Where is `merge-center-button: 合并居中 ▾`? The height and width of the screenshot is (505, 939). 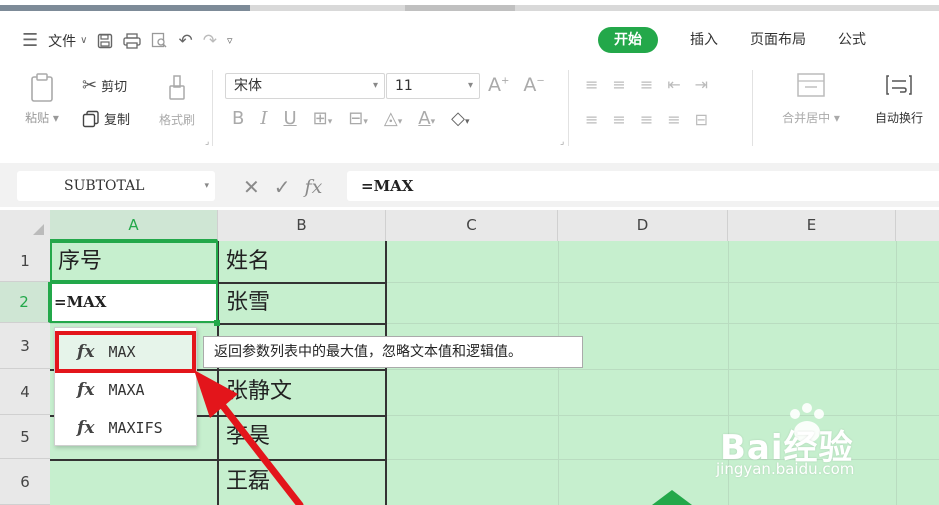
merge-center-button: 合并居中 ▾ is located at coordinates (811, 99).